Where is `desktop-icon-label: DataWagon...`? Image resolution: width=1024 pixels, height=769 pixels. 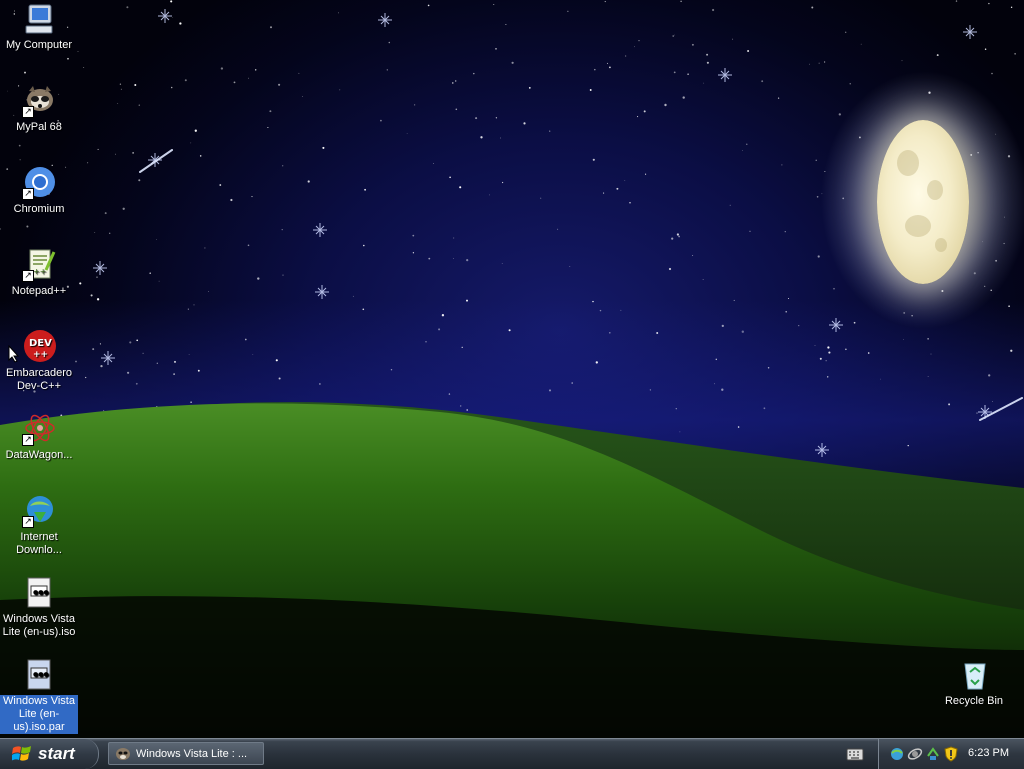
desktop-icon-label: DataWagon... is located at coordinates (39, 455).